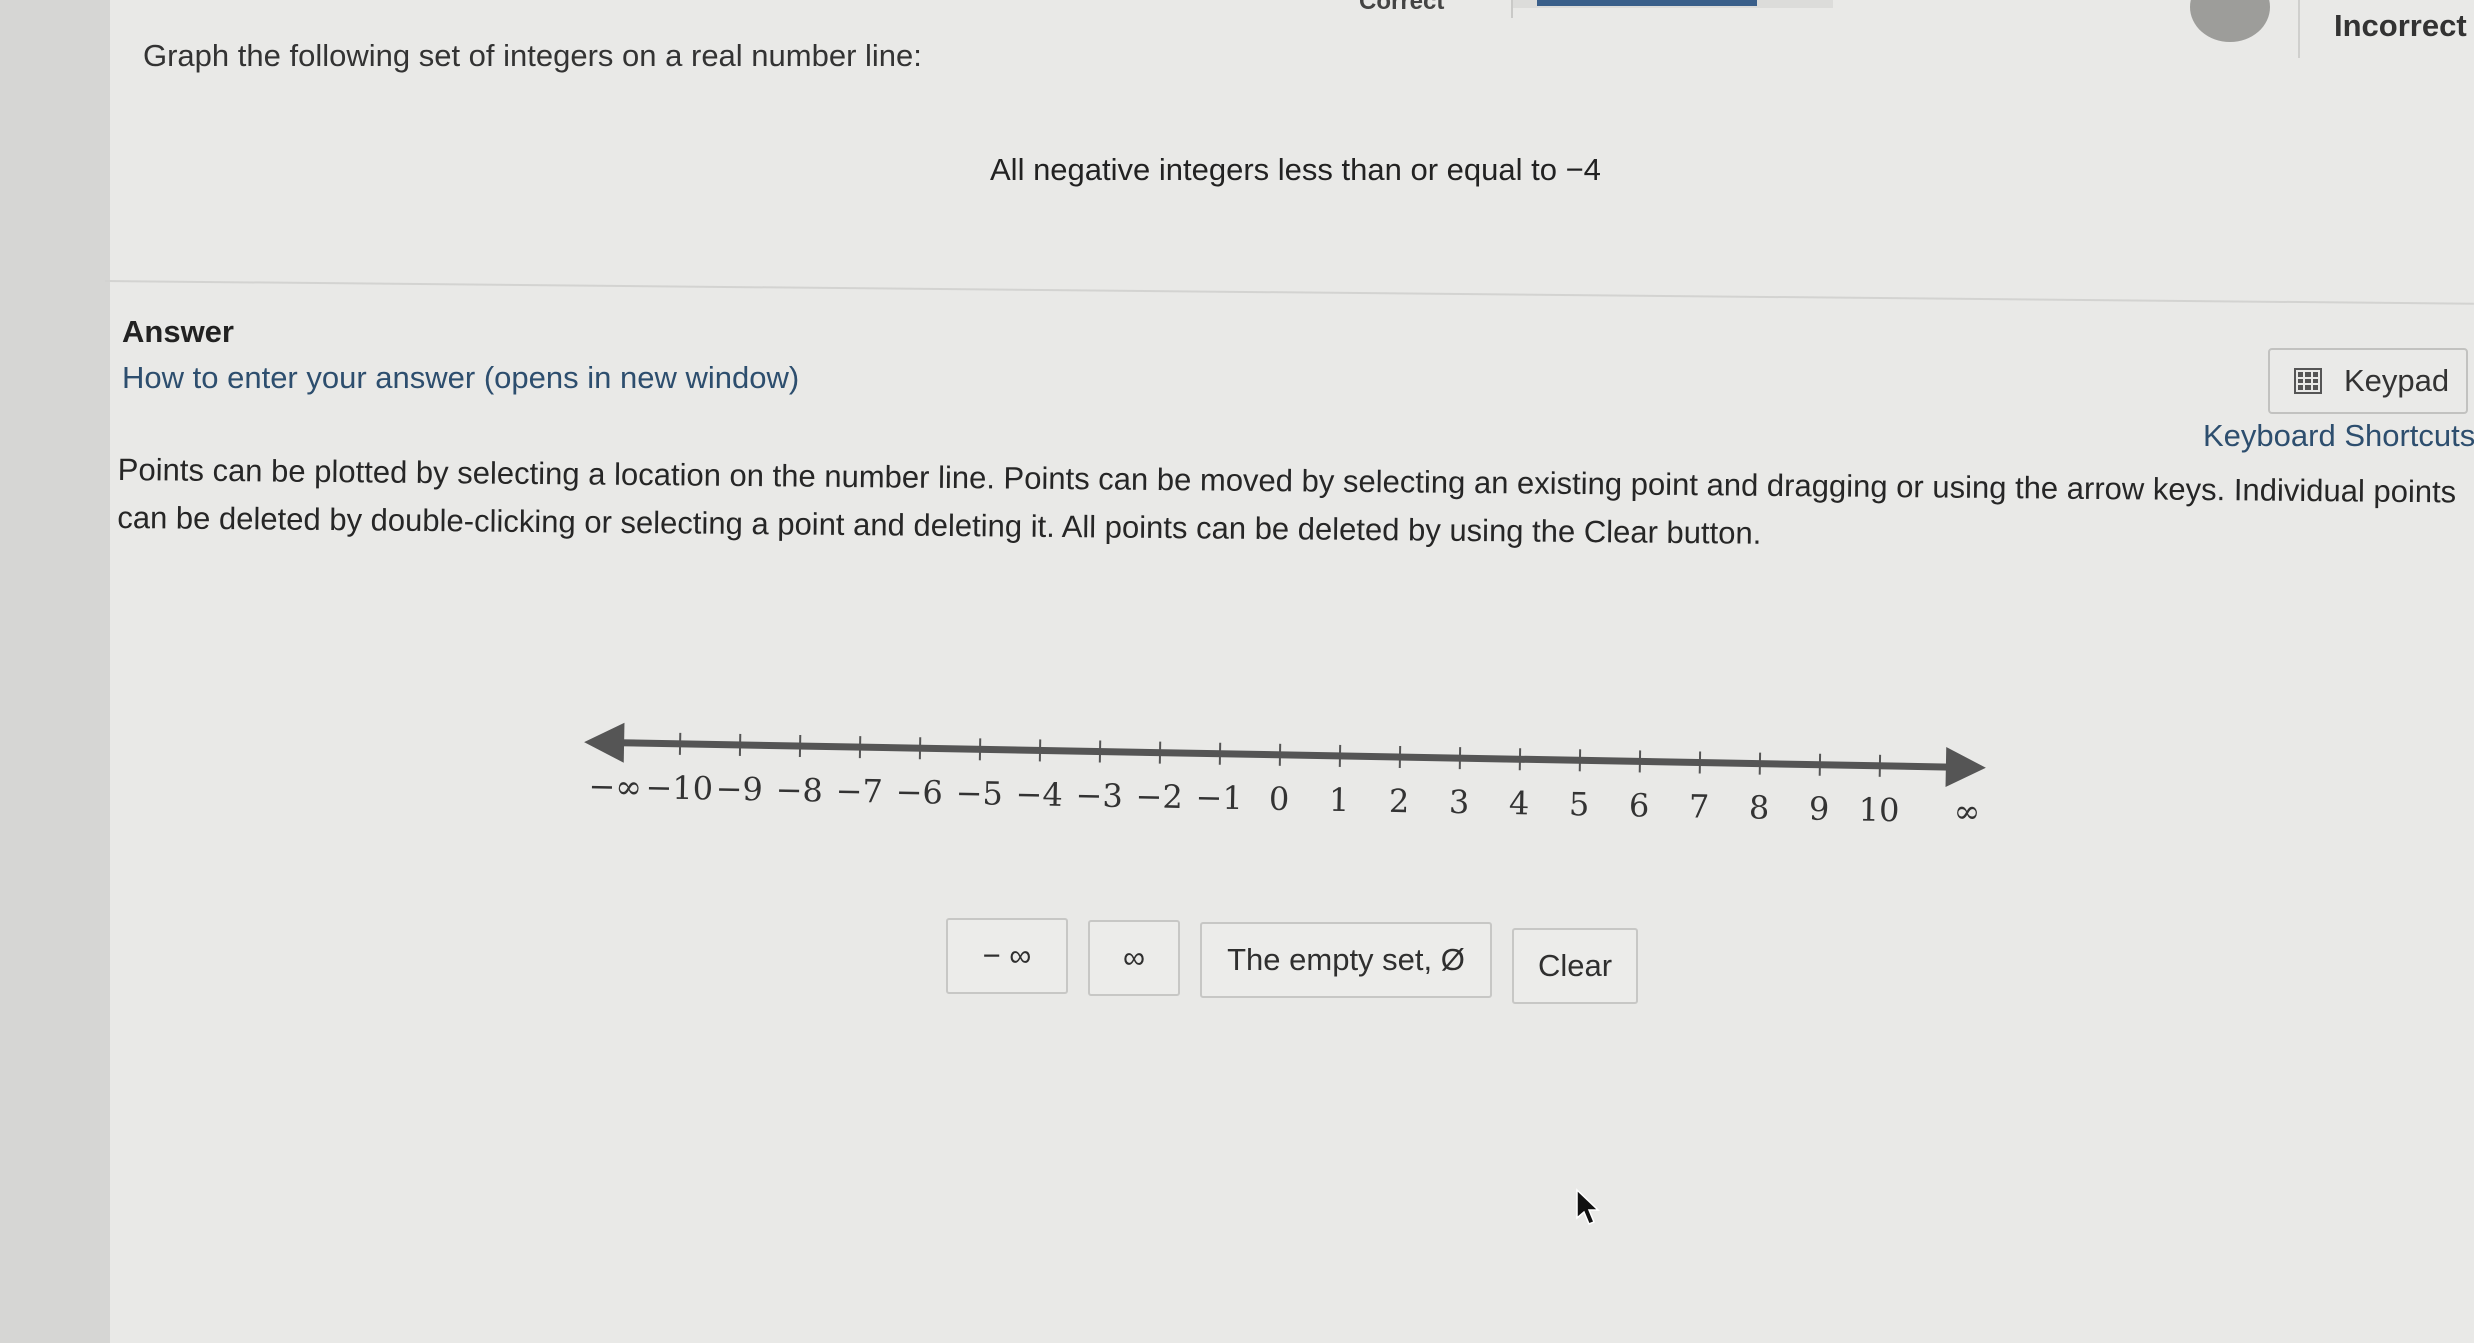  I want to click on progress-fill, so click(1647, 3).